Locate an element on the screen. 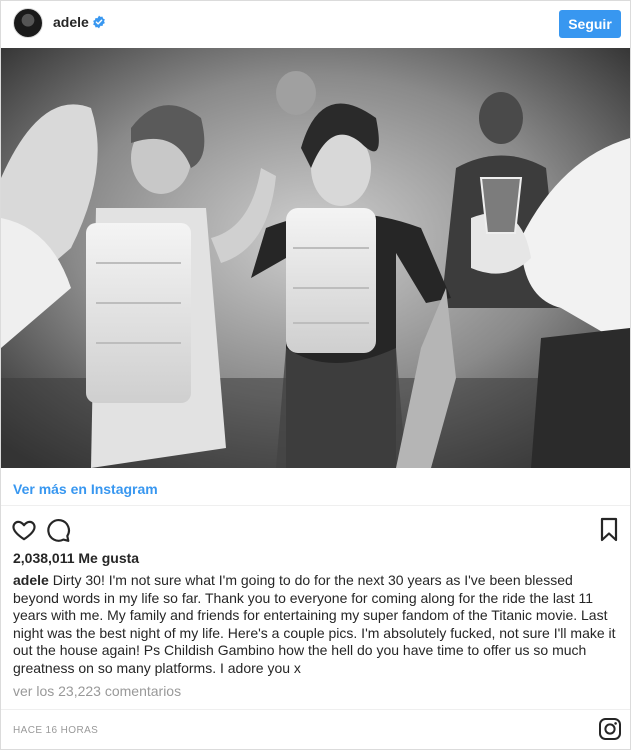  instagram-glyph-icon is located at coordinates (610, 729).